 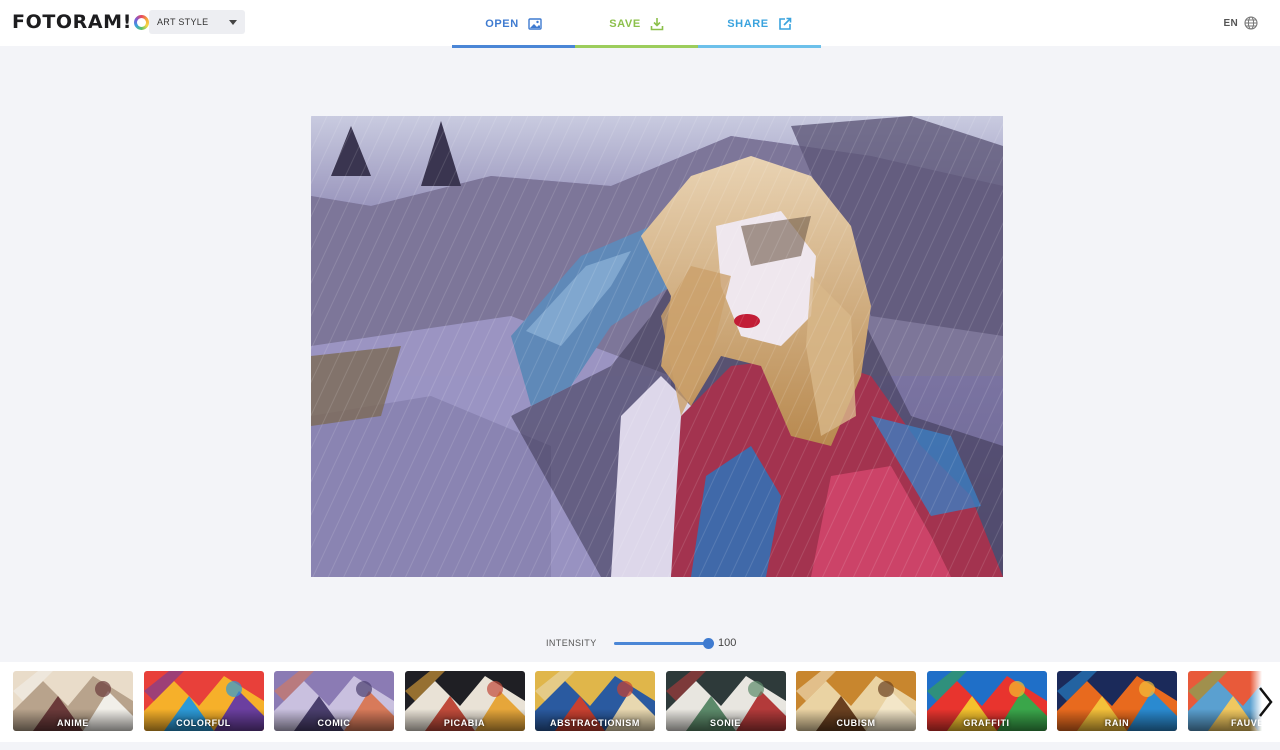 I want to click on filter-label: COLORFUL, so click(x=203, y=723).